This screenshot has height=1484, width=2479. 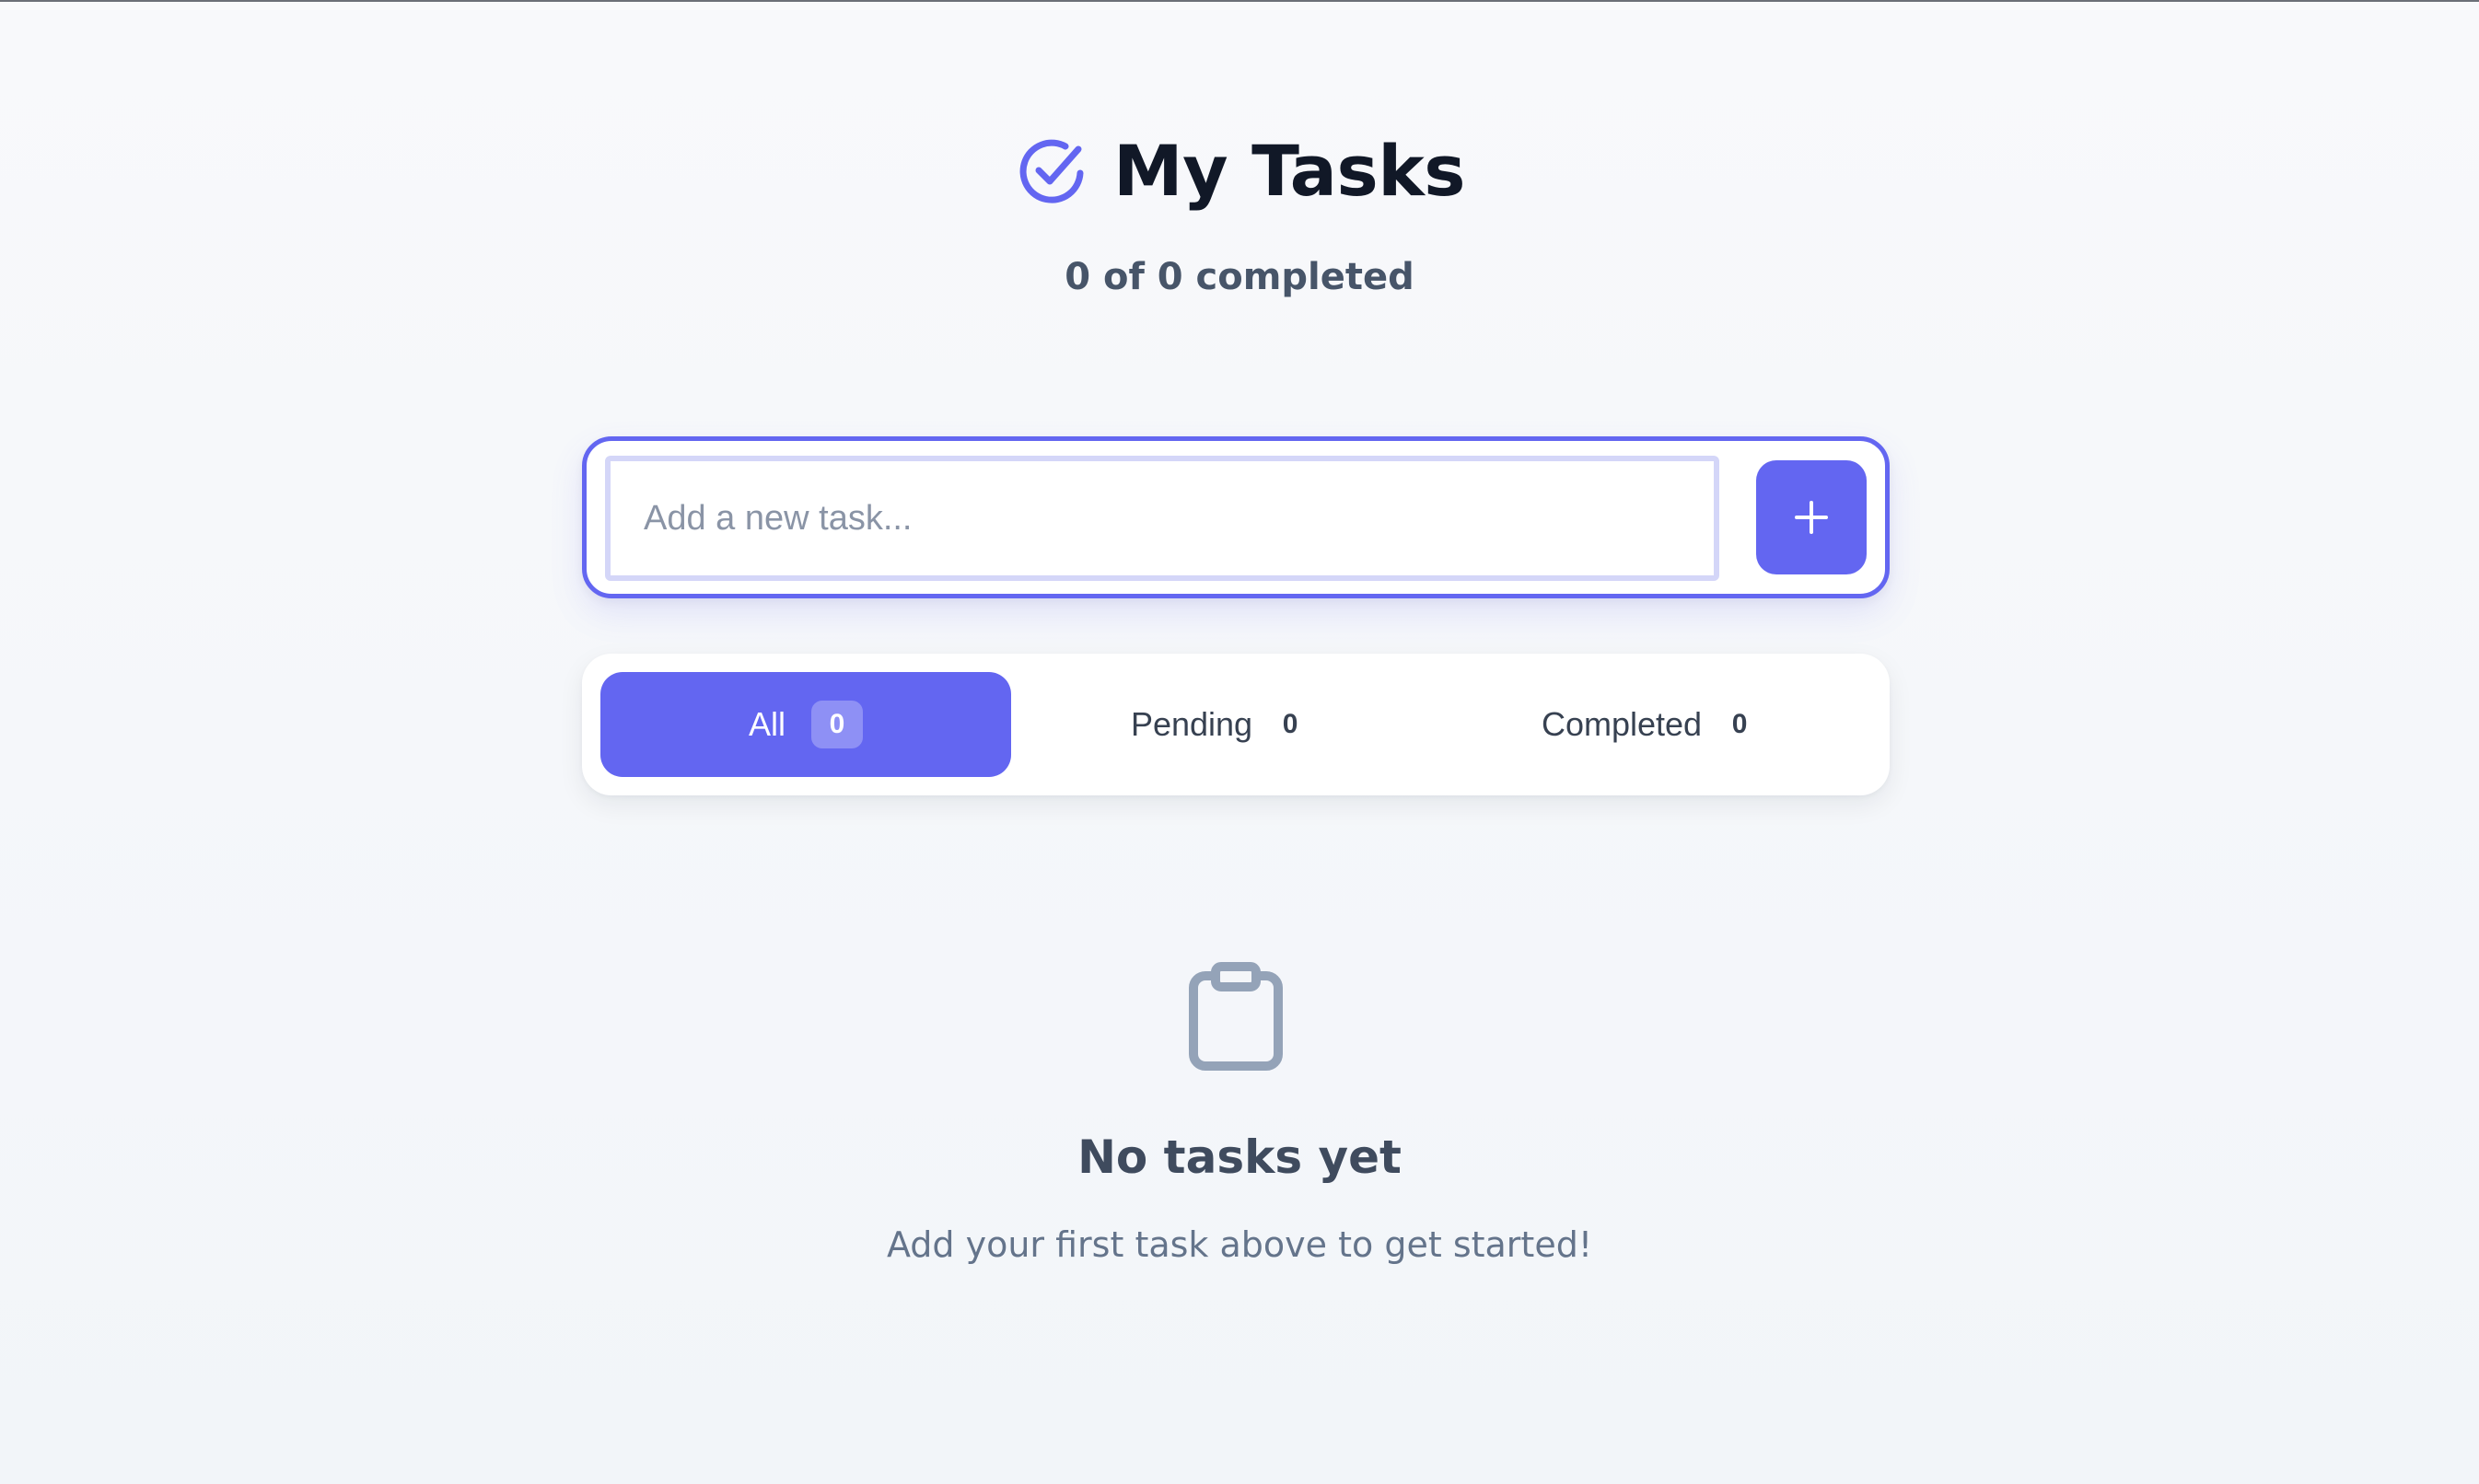 I want to click on filter-tab-all: All 0, so click(x=805, y=724).